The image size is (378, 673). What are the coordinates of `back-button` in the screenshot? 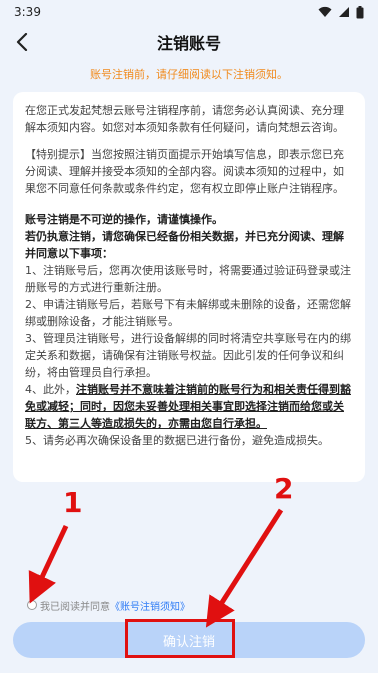 It's located at (22, 42).